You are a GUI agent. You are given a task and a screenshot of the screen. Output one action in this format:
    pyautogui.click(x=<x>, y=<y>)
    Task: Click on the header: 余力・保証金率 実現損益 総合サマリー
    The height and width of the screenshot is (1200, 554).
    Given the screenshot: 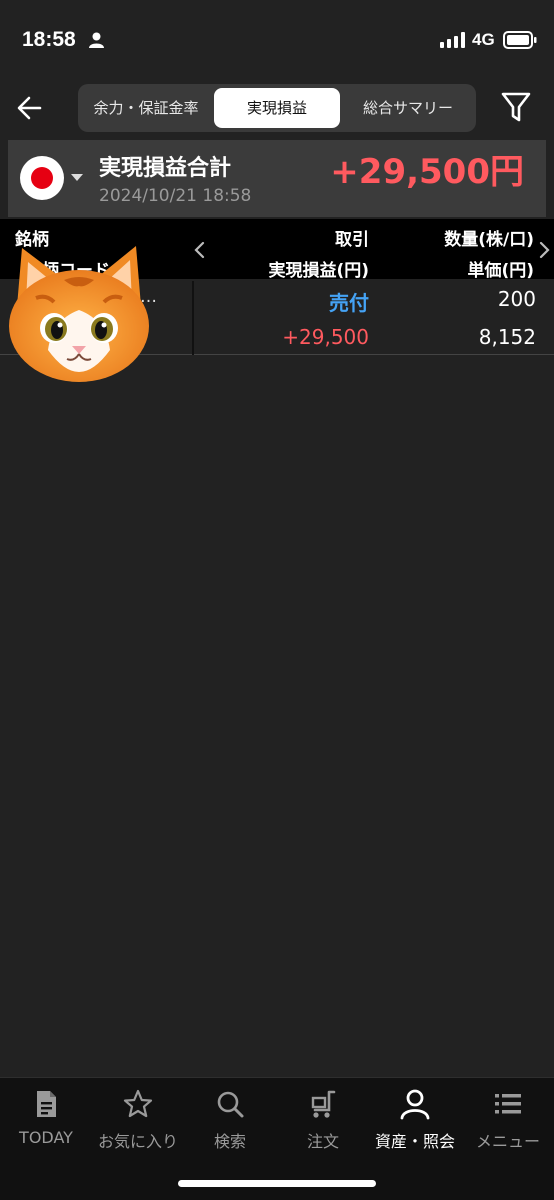 What is the action you would take?
    pyautogui.click(x=277, y=109)
    